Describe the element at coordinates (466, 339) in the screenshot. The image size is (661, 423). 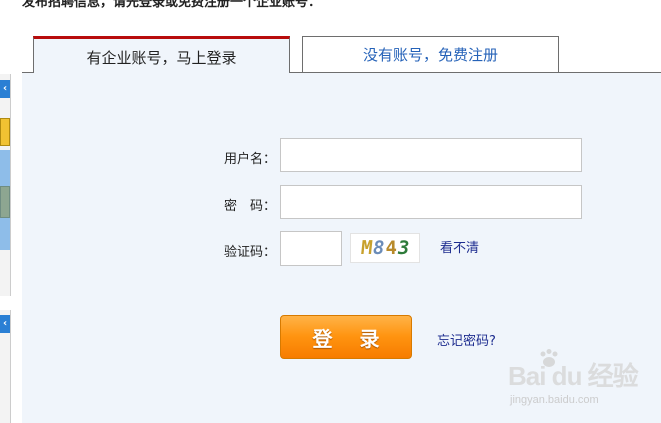
I see `forgot-password-link: 忘记密码?` at that location.